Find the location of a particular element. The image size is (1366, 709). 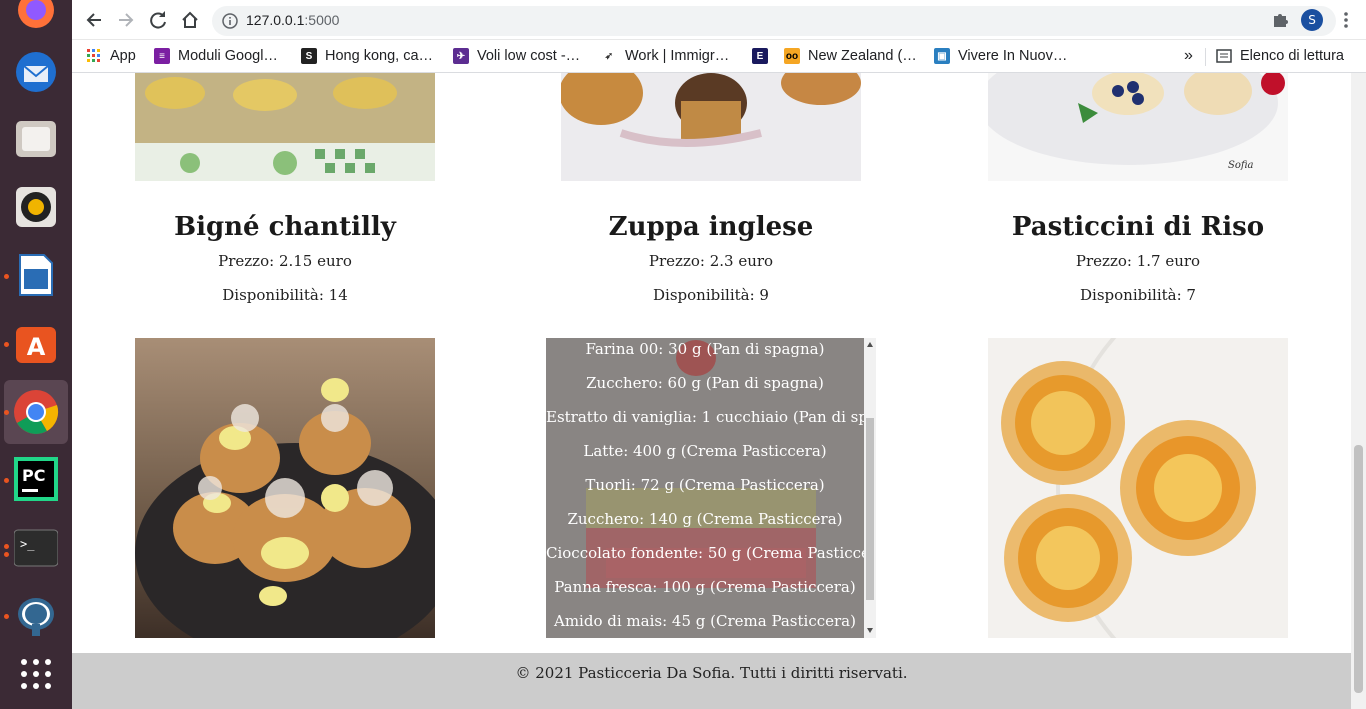

bookmark-apps: App is located at coordinates (111, 56).